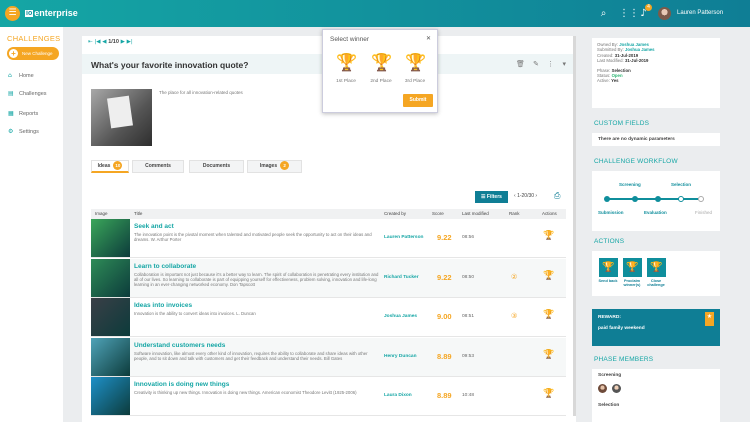 The image size is (750, 422). I want to click on prev-page-icon: ◀, so click(104, 42).